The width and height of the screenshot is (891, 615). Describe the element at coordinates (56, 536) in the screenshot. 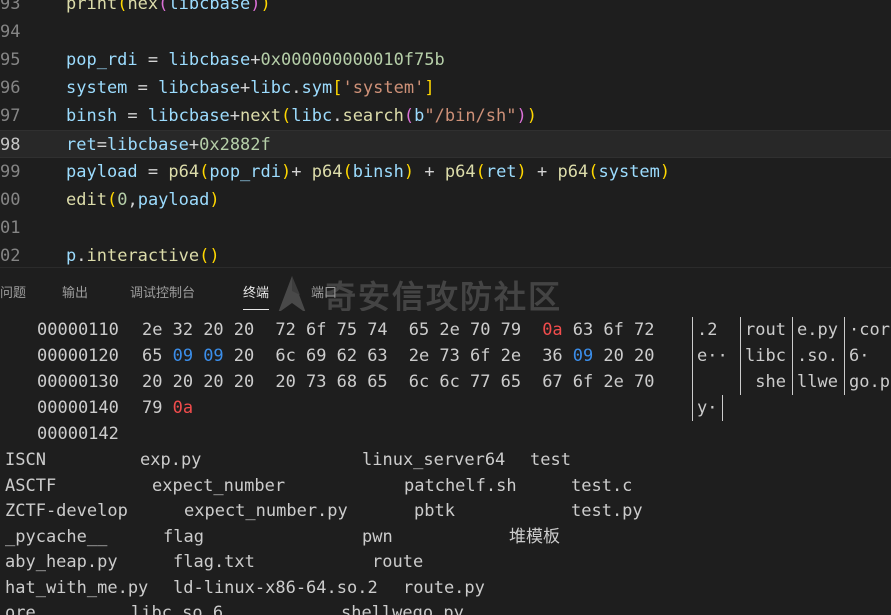

I see `ls-entry: _pycache__` at that location.